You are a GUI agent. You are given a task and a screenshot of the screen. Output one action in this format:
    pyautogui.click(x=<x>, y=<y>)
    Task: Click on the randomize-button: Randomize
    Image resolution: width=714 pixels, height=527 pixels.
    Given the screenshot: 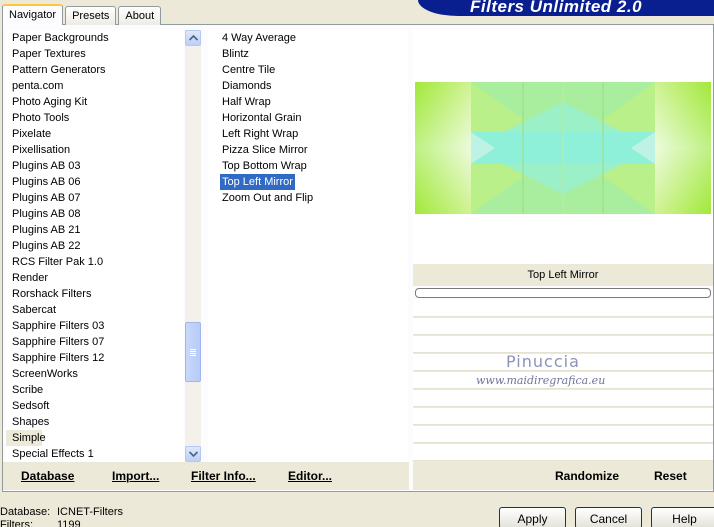 What is the action you would take?
    pyautogui.click(x=587, y=476)
    